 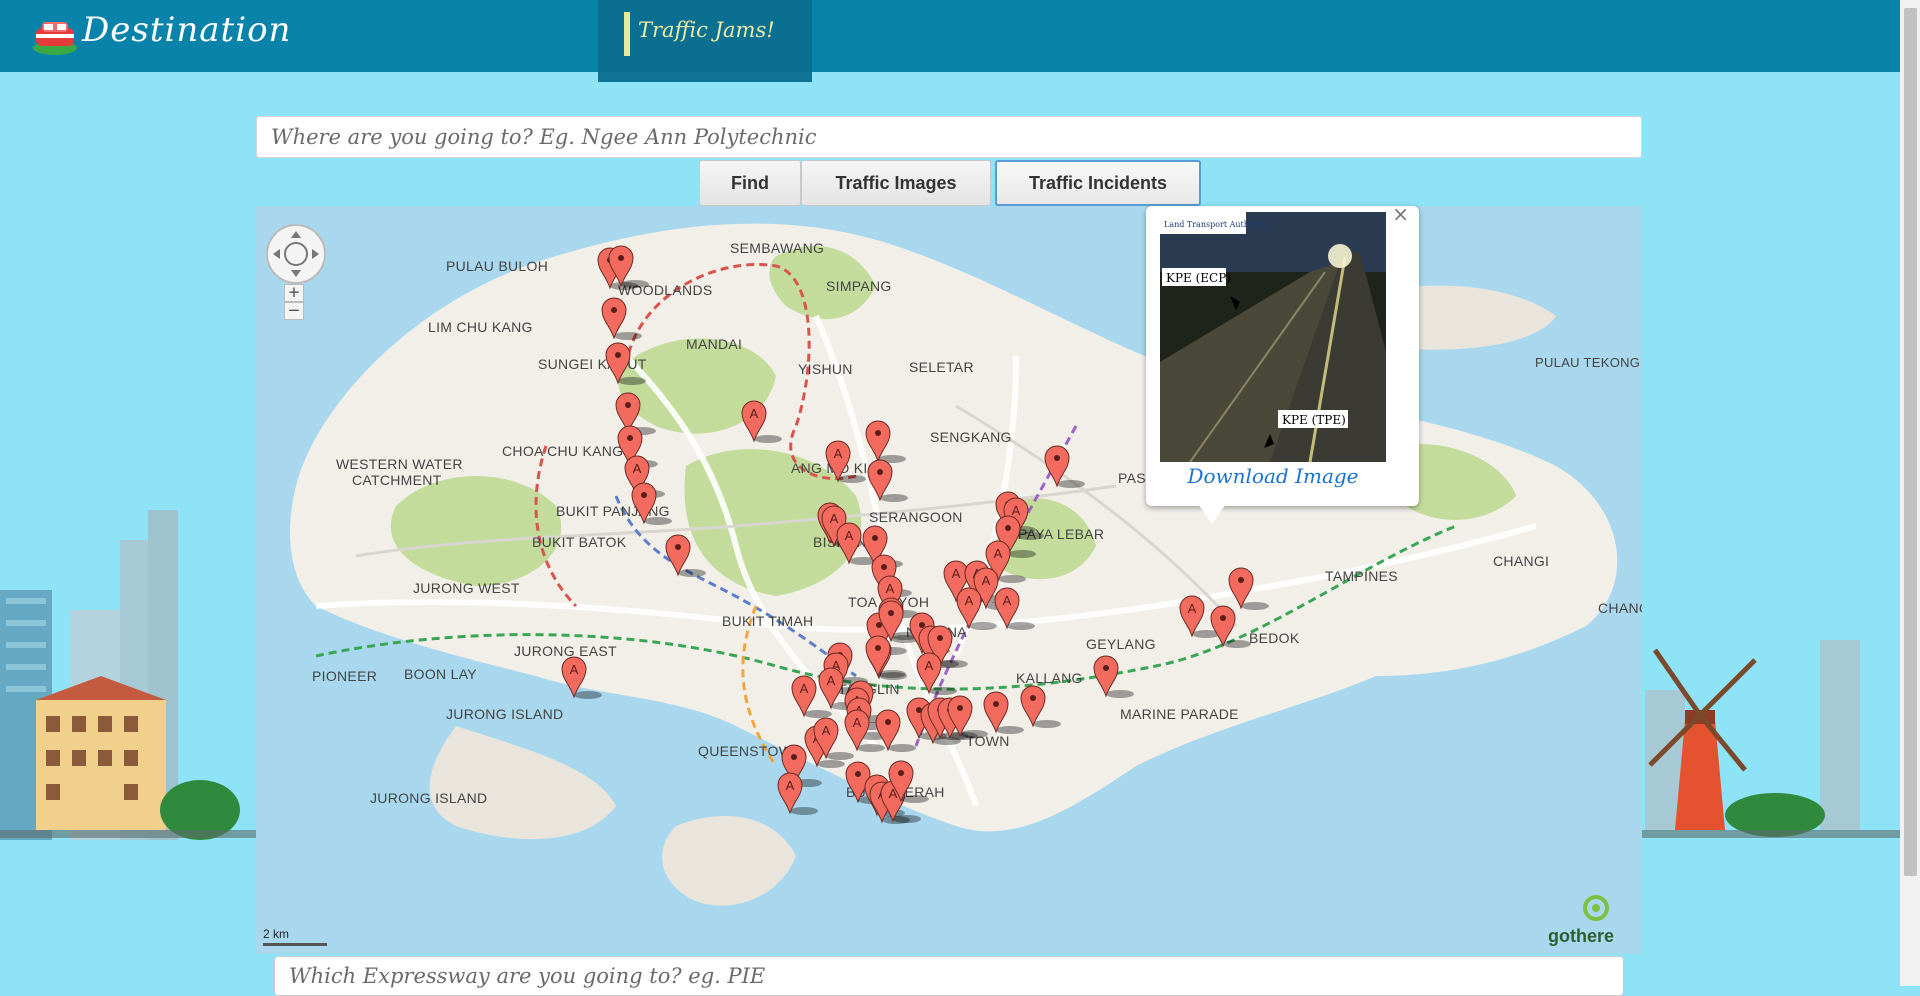 What do you see at coordinates (627, 34) in the screenshot?
I see `active-indicator` at bounding box center [627, 34].